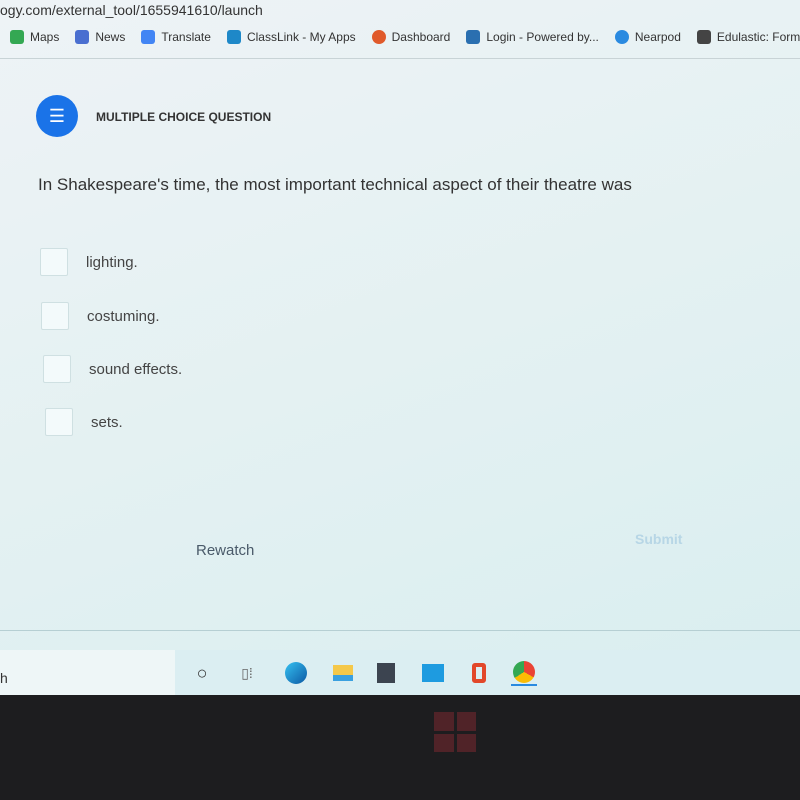 This screenshot has height=800, width=800. What do you see at coordinates (247, 673) in the screenshot?
I see `task-view-icon: ▯⁞` at bounding box center [247, 673].